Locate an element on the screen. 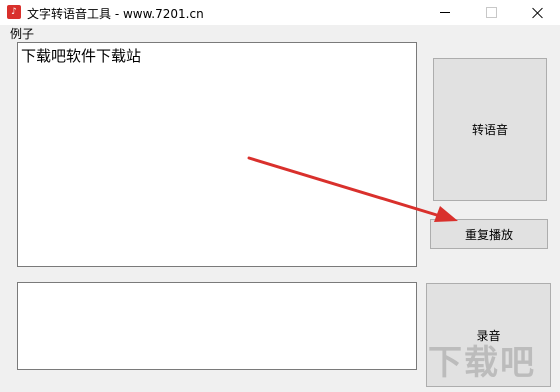  close-button is located at coordinates (537, 12).